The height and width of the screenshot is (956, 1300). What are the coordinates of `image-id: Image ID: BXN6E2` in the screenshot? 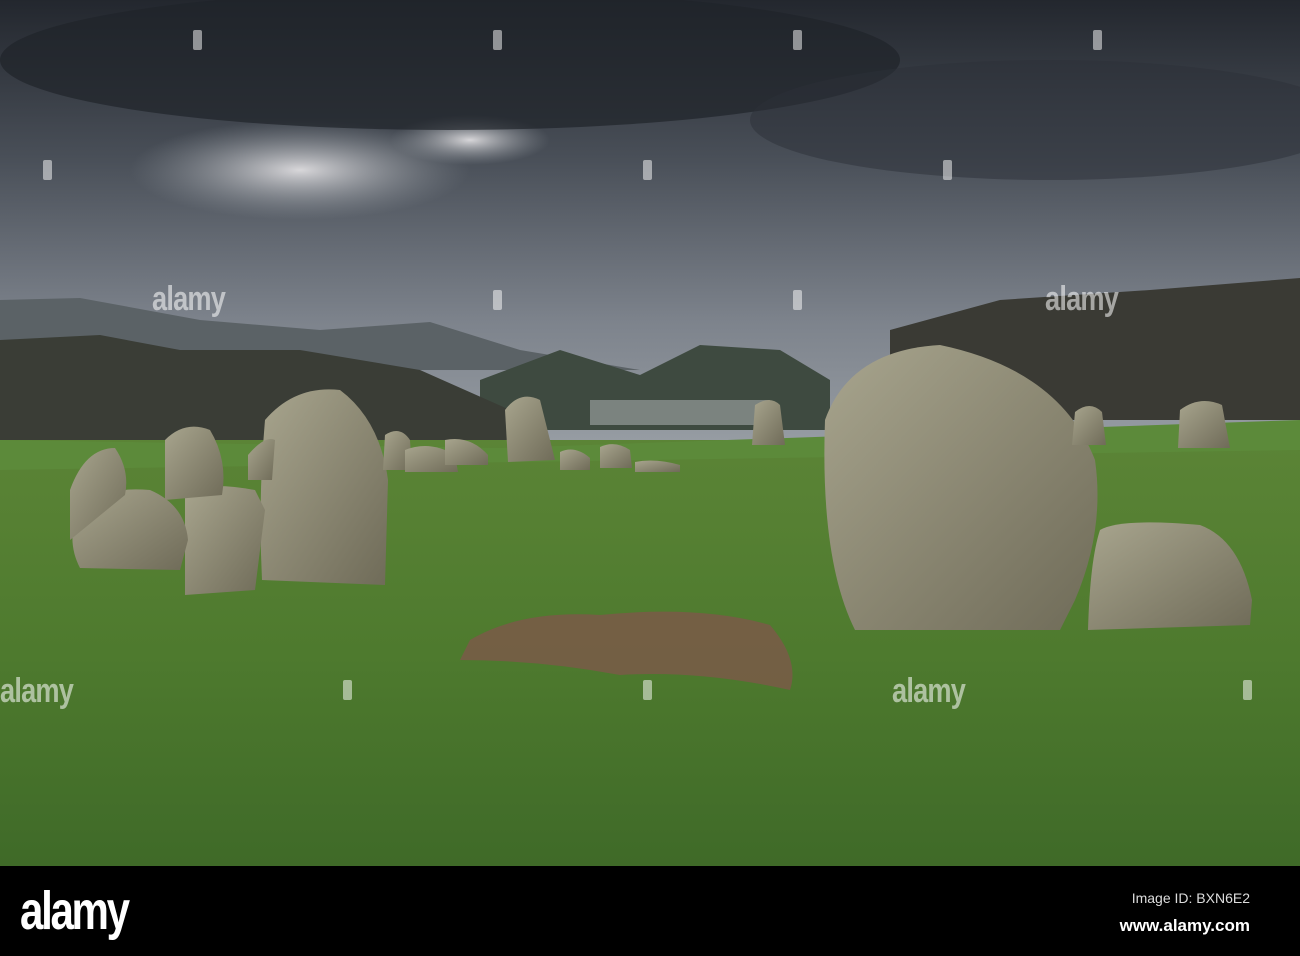 It's located at (1190, 898).